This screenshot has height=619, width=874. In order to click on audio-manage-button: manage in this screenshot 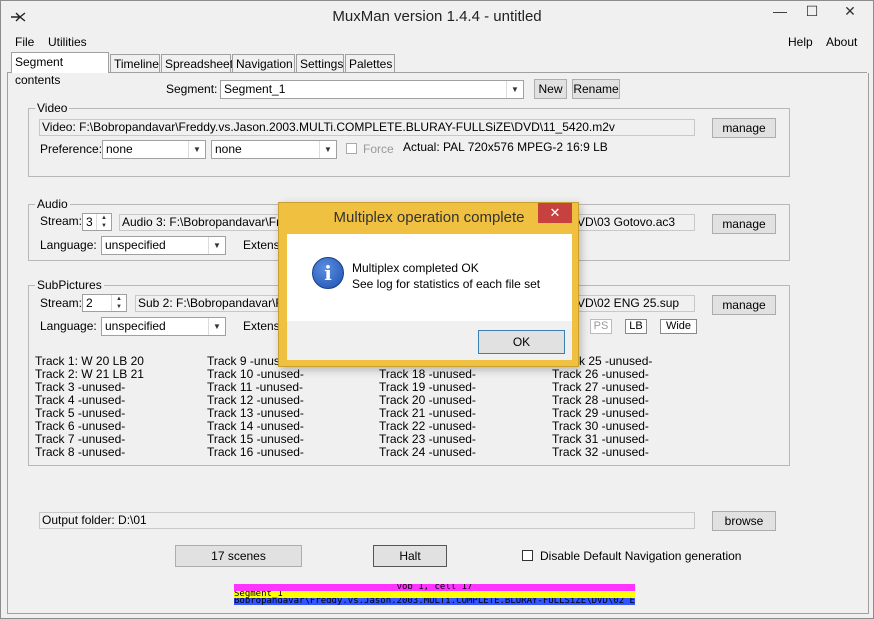, I will do `click(744, 224)`.